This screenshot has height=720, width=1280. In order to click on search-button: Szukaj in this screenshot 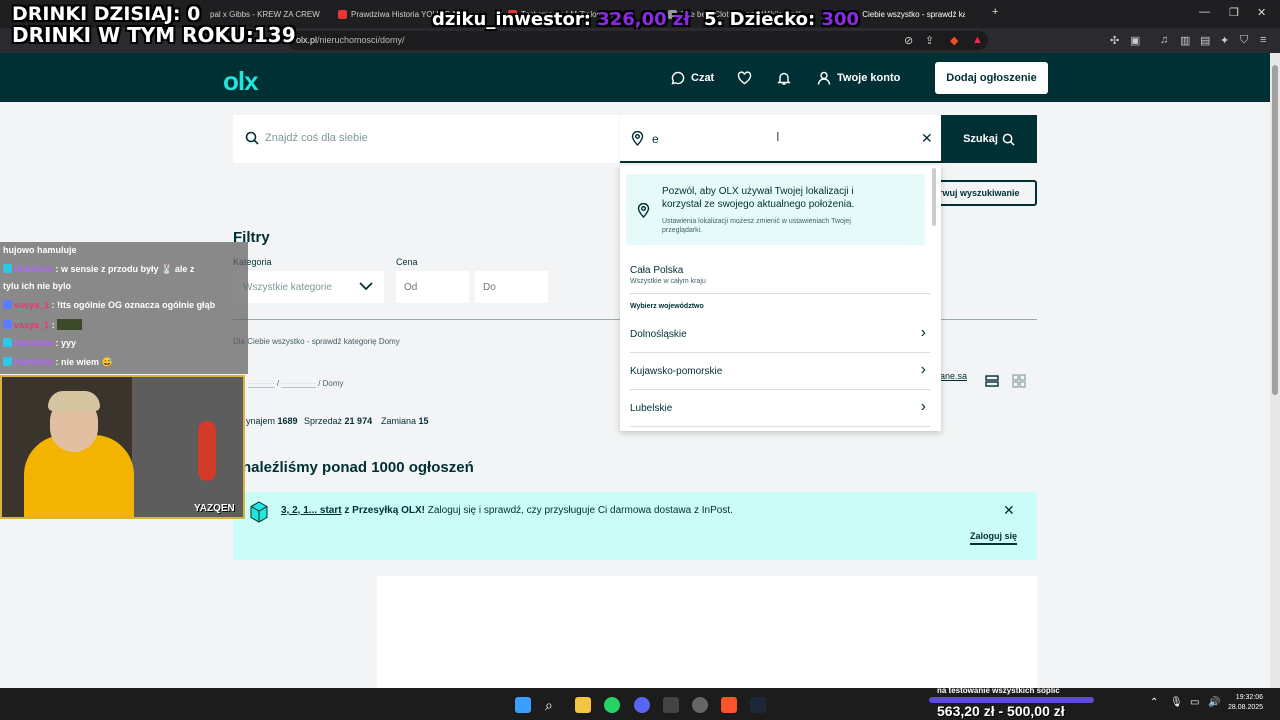, I will do `click(989, 139)`.